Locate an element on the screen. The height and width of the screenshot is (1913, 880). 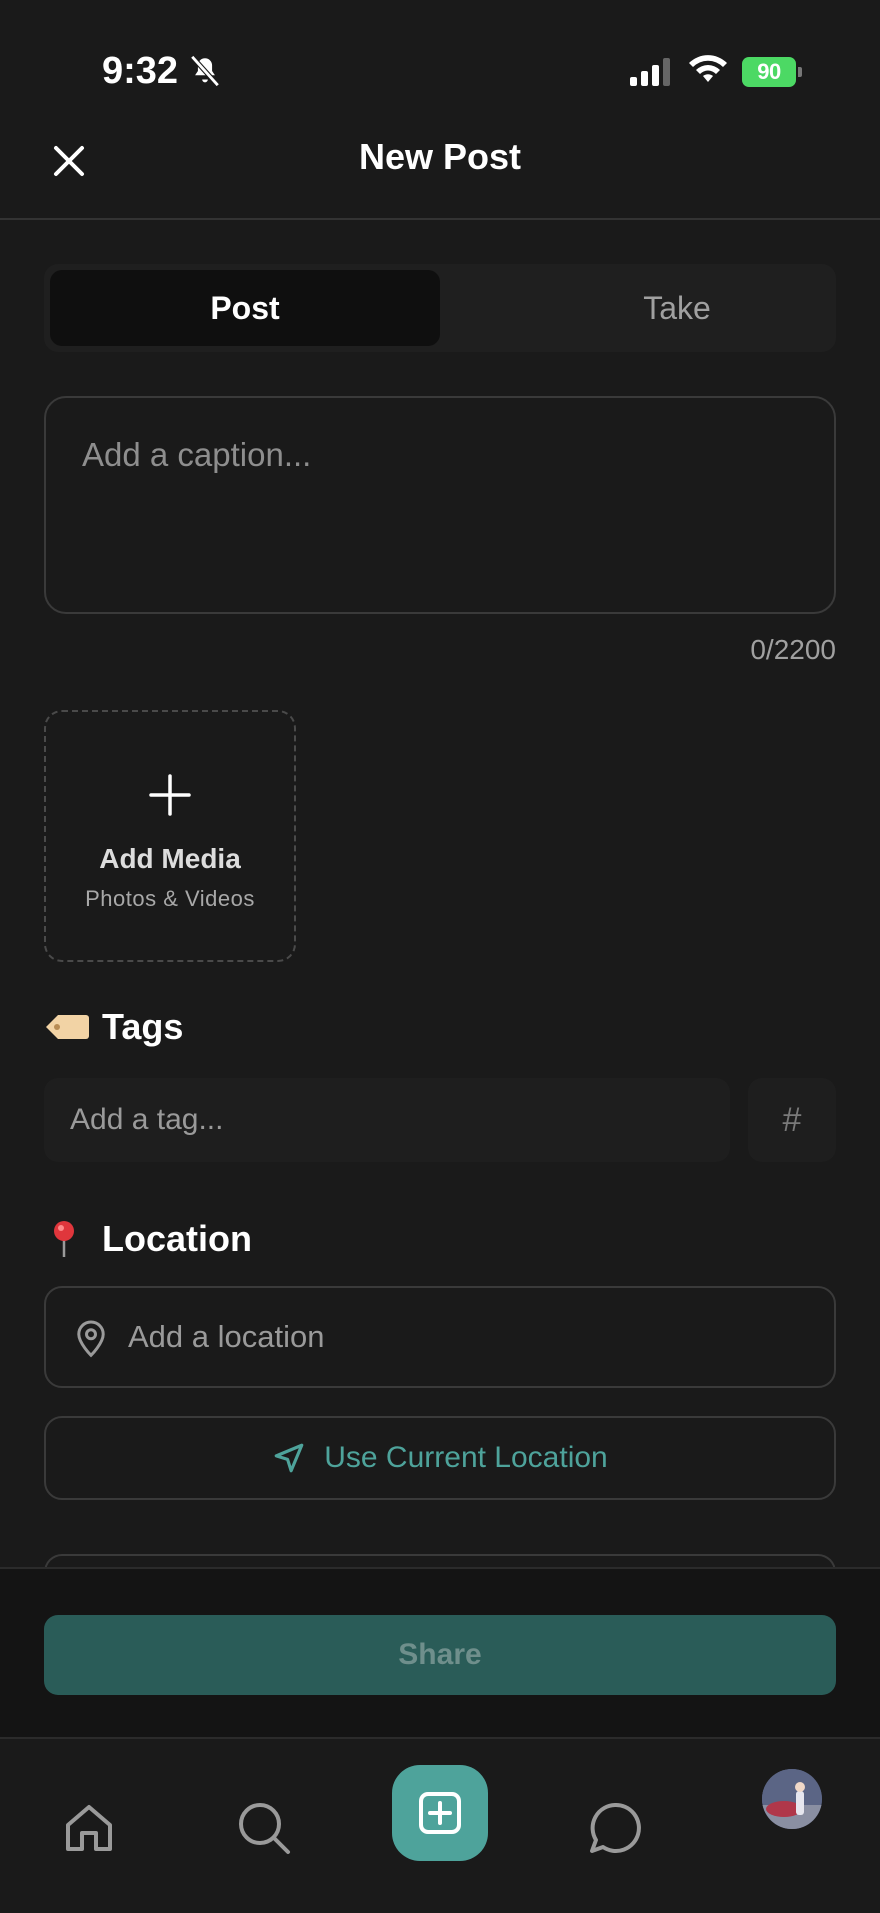
tags-heading-label: Tags is located at coordinates (143, 1026).